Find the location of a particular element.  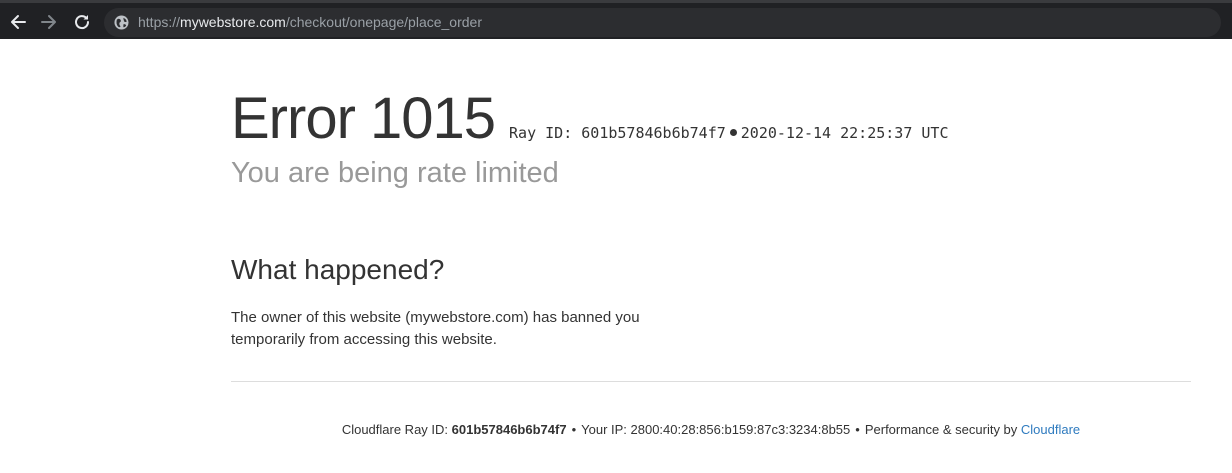

back-button is located at coordinates (18, 22).